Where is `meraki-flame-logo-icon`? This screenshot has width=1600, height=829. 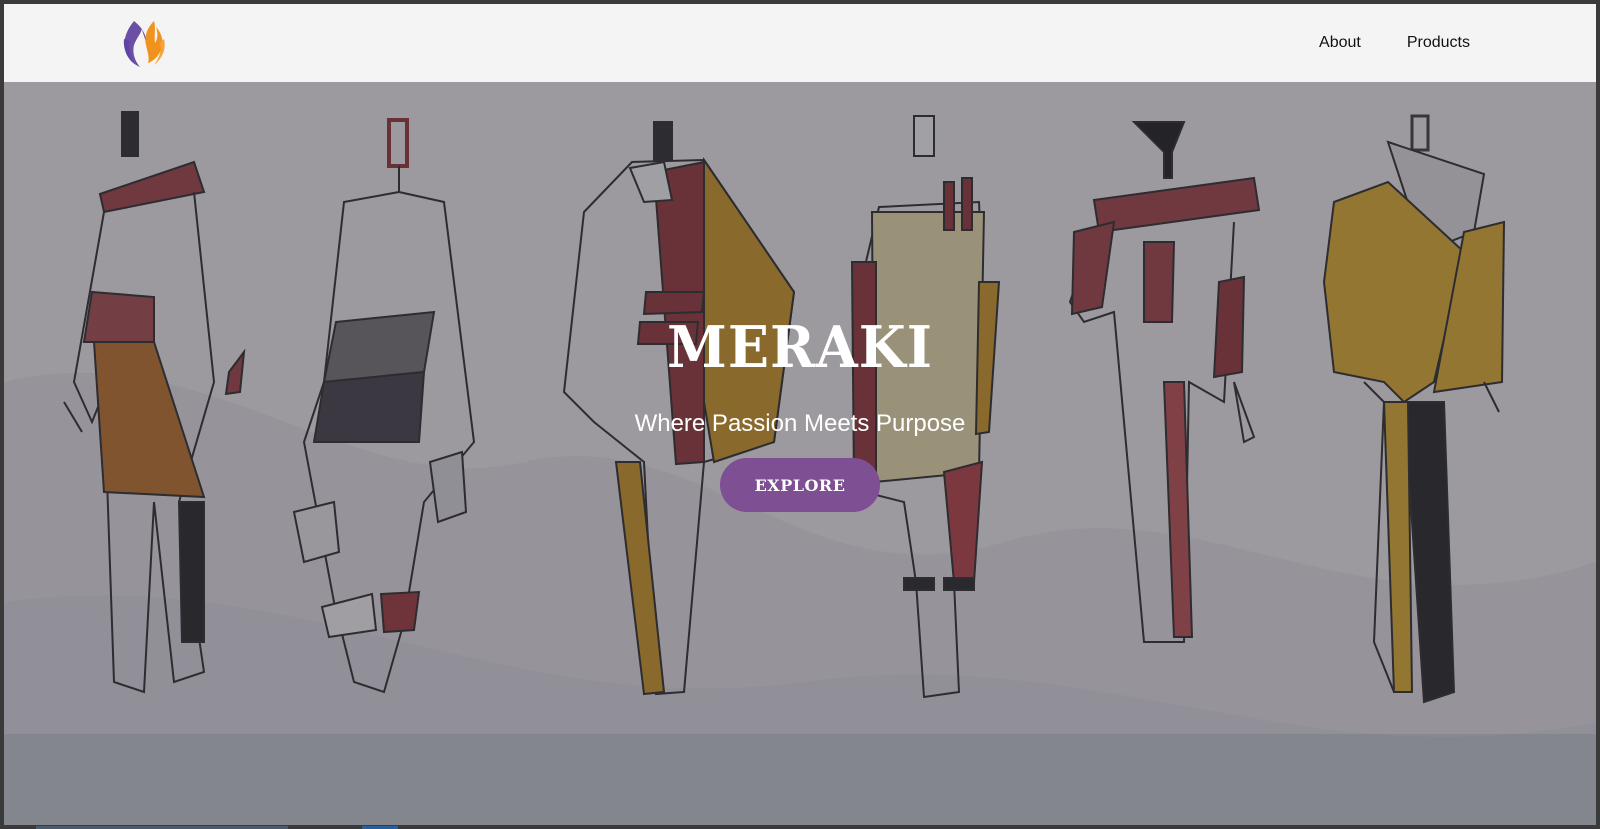
meraki-flame-logo-icon is located at coordinates (144, 44).